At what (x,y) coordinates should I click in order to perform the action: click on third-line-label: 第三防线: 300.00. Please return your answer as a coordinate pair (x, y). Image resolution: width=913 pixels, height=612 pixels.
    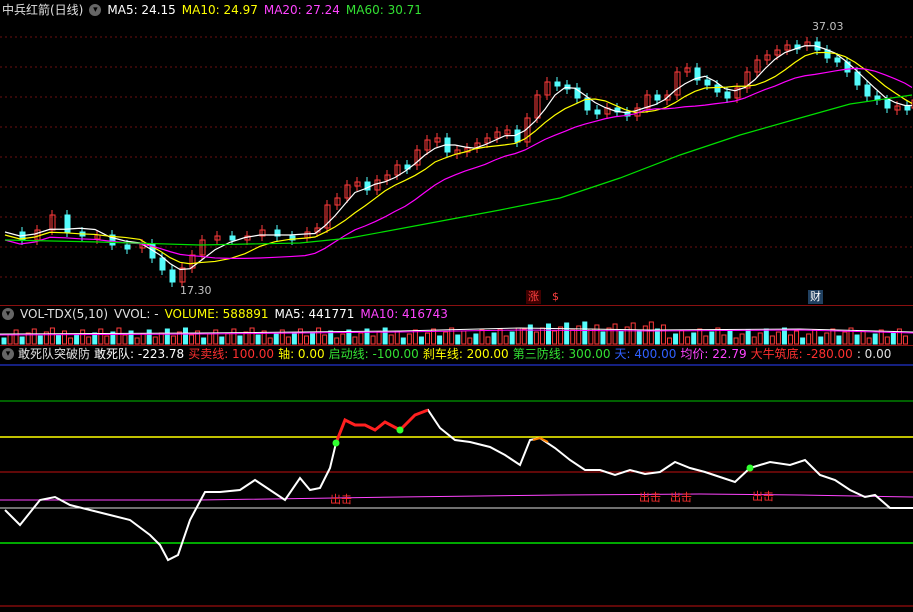
    Looking at the image, I should click on (561, 354).